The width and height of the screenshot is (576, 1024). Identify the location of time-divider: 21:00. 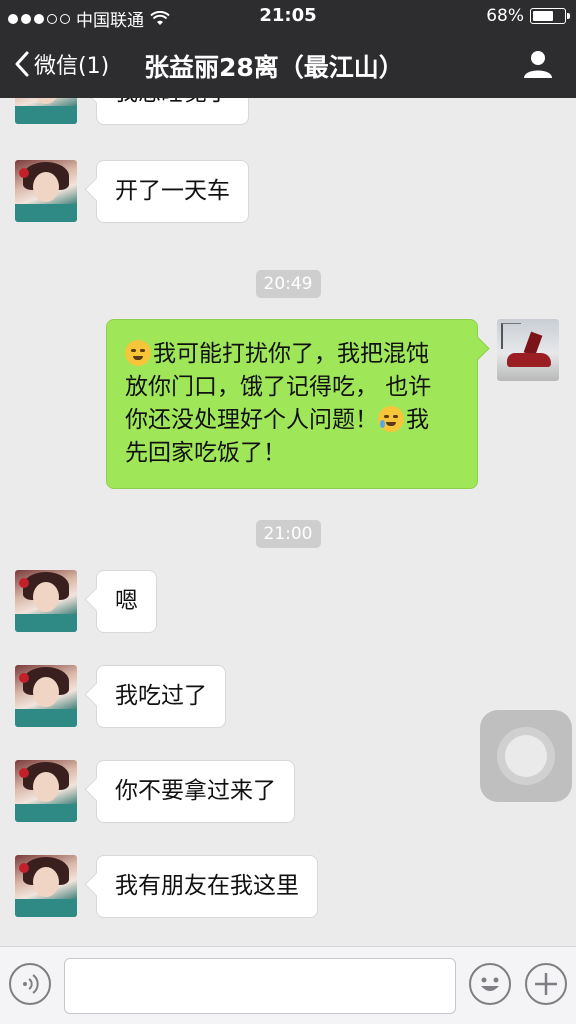
(288, 534).